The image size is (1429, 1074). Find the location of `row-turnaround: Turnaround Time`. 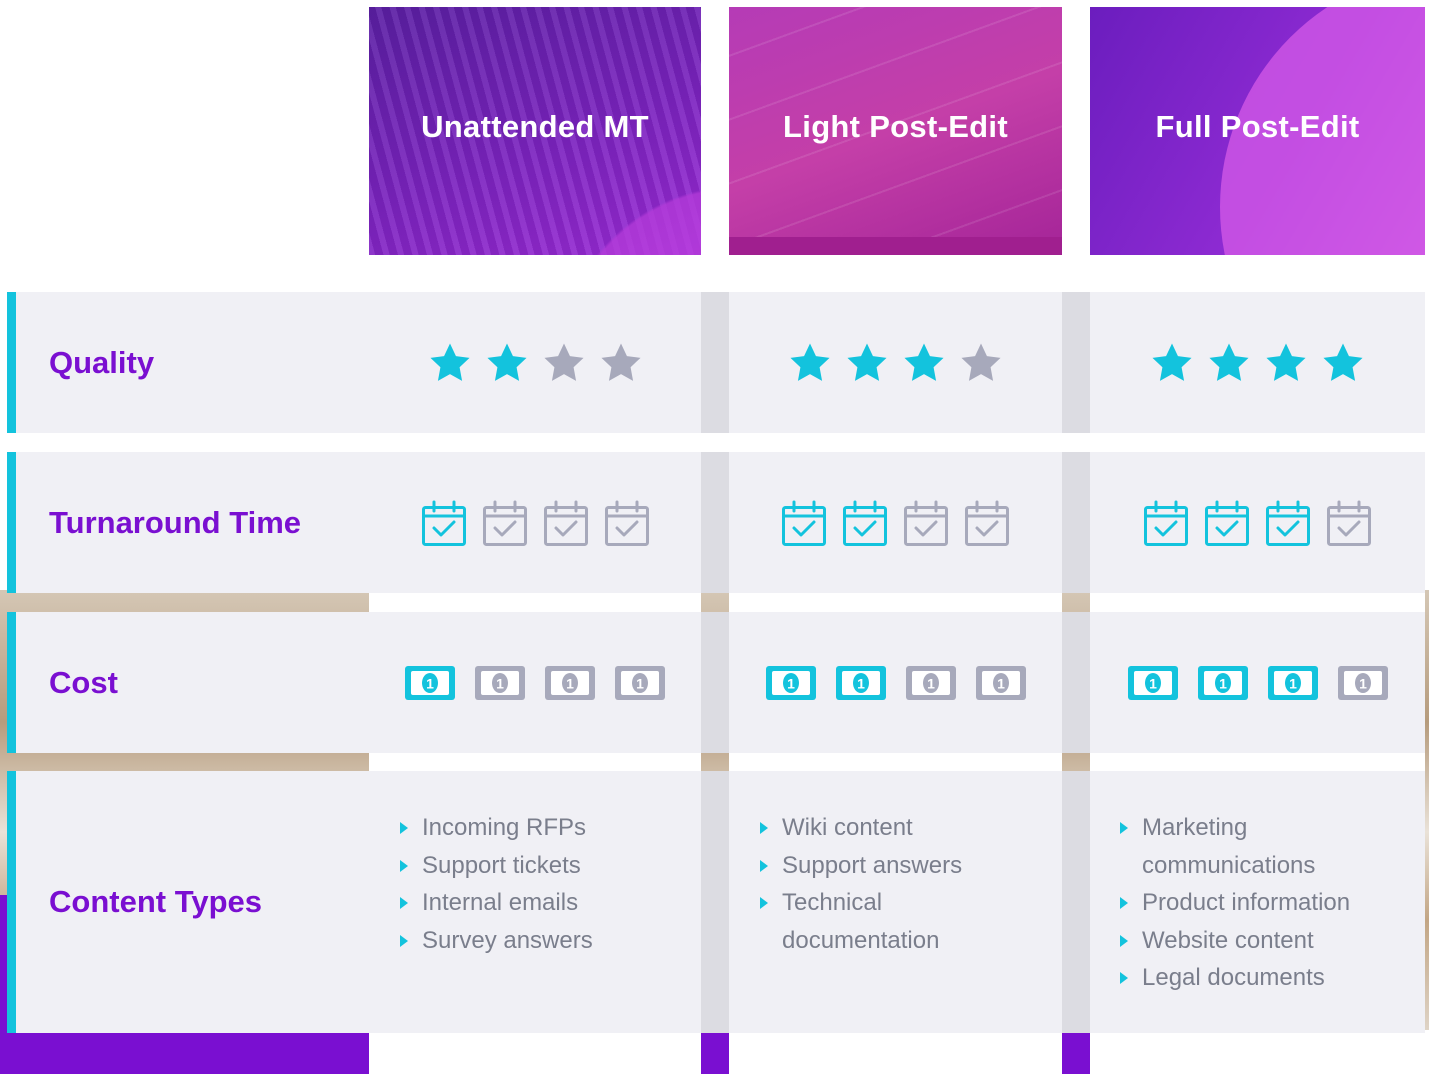

row-turnaround: Turnaround Time is located at coordinates (716, 522).